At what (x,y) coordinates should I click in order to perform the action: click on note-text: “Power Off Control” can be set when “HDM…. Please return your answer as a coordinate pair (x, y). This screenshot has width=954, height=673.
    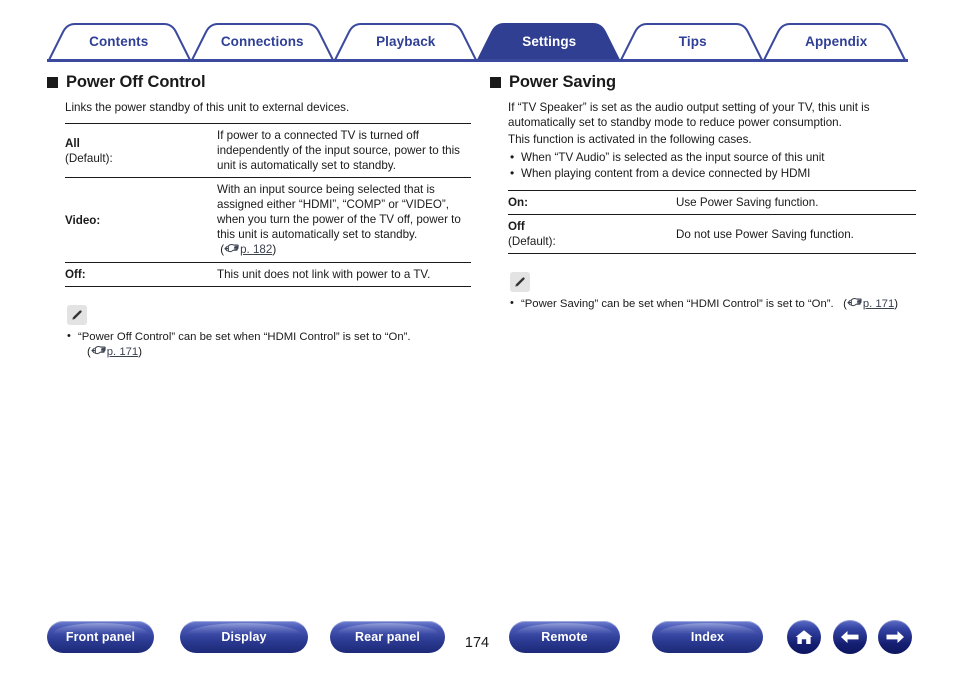
    Looking at the image, I should click on (244, 337).